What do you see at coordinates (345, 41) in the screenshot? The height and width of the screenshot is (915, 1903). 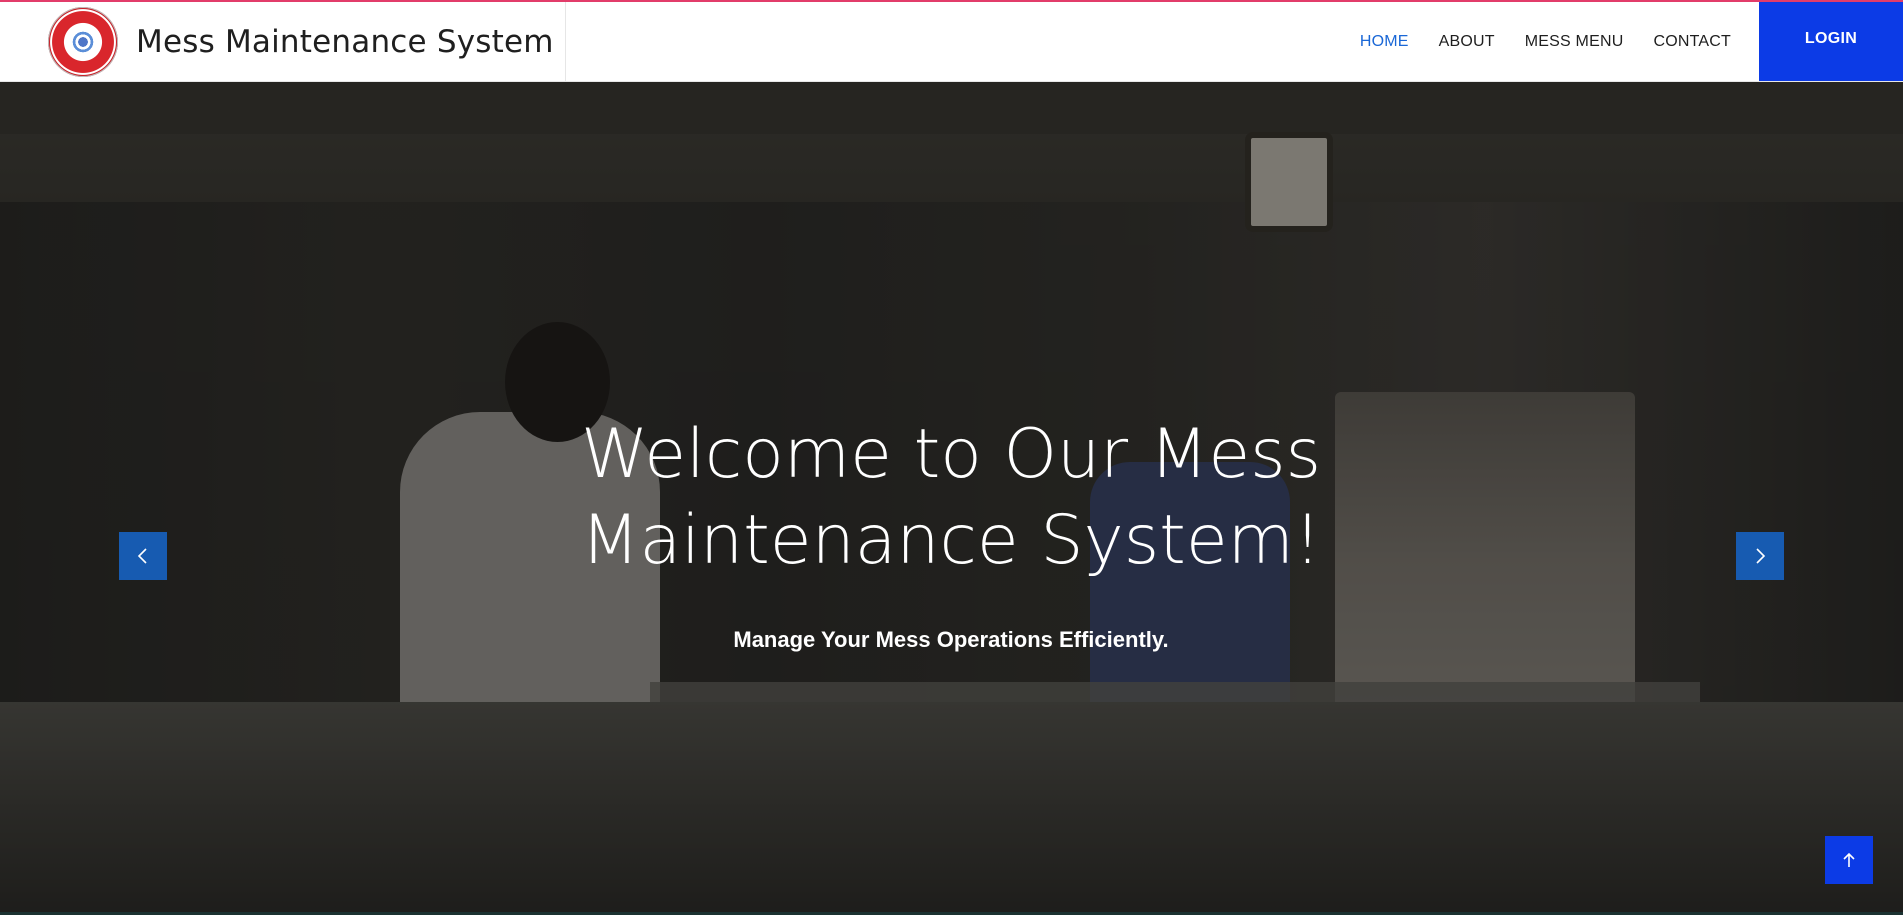 I see `brand-title: Mess Maintenance System` at bounding box center [345, 41].